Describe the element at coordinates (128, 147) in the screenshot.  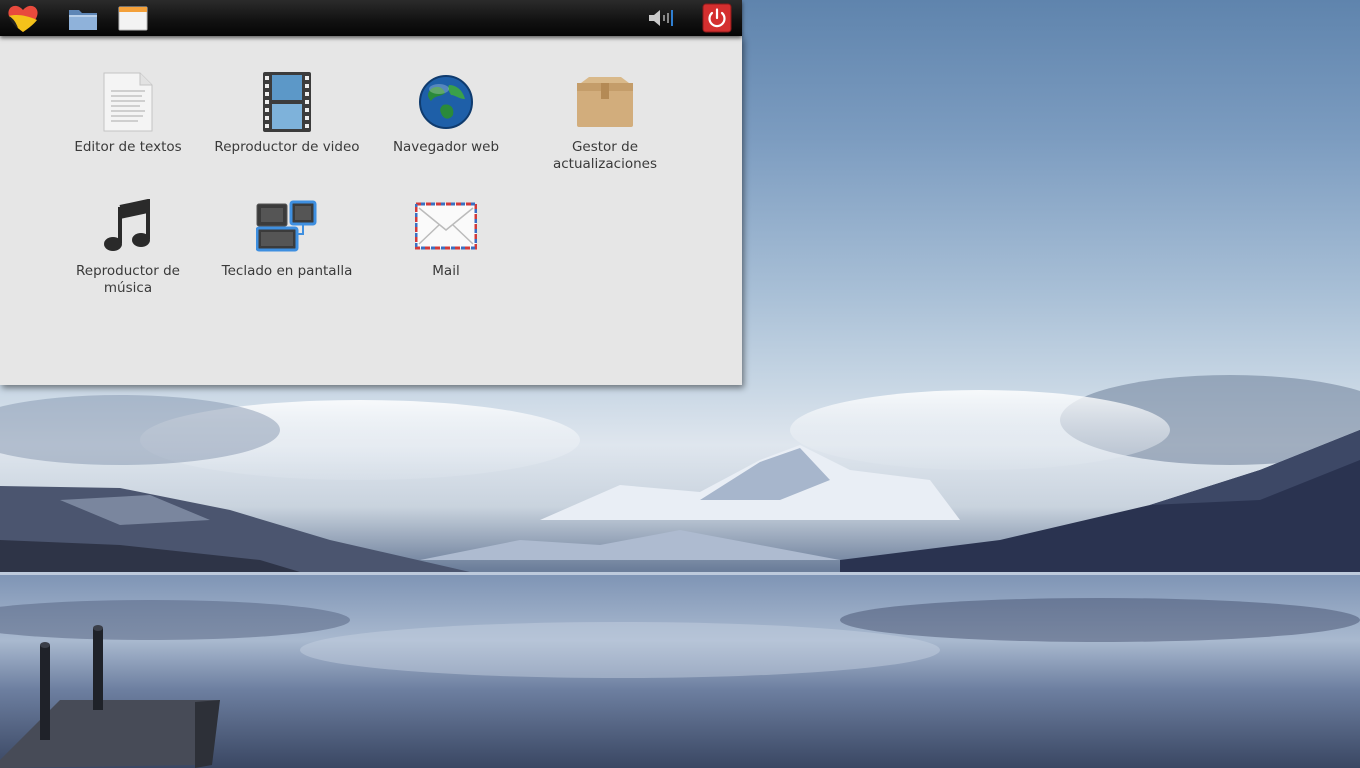
I see `app-label: Editor de textos` at that location.